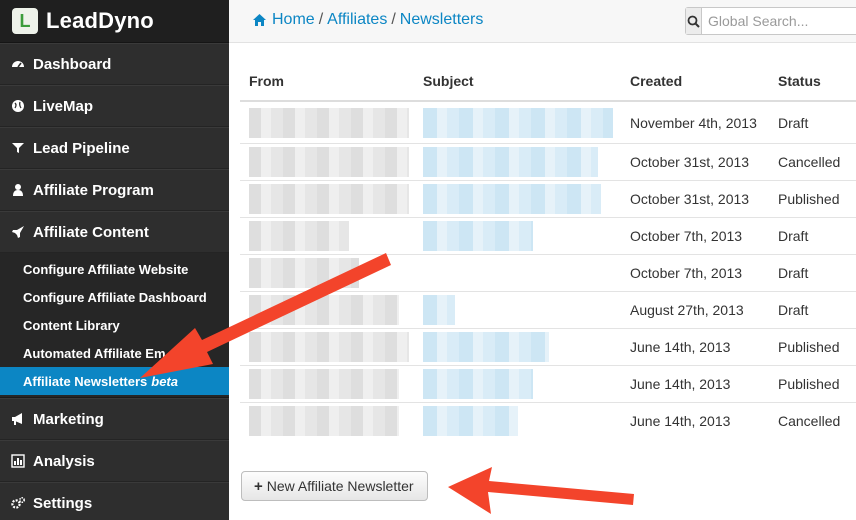 The image size is (856, 520). I want to click on sidebar-item-lead-pipeline: Lead Pipeline, so click(114, 148).